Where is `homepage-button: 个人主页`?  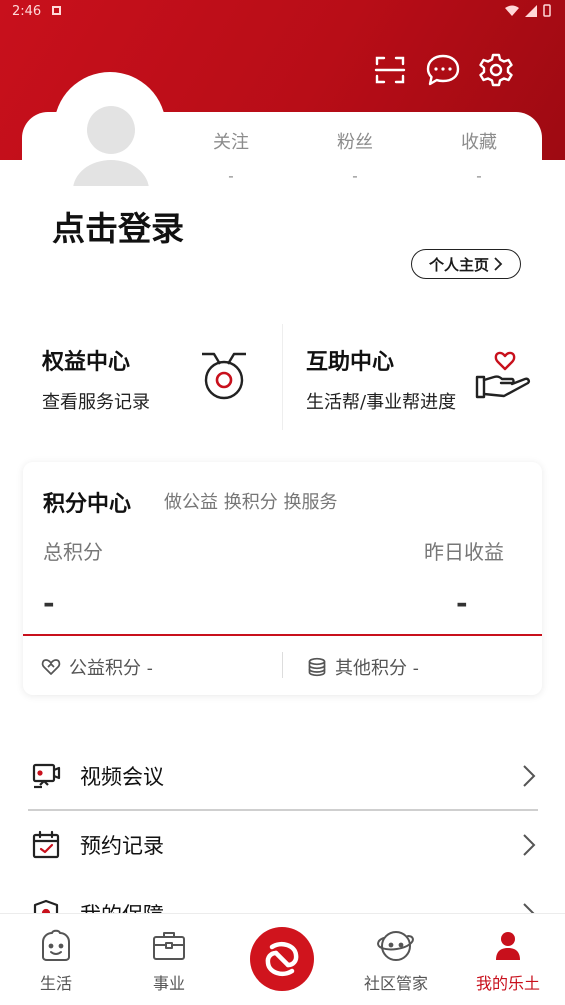 homepage-button: 个人主页 is located at coordinates (466, 264).